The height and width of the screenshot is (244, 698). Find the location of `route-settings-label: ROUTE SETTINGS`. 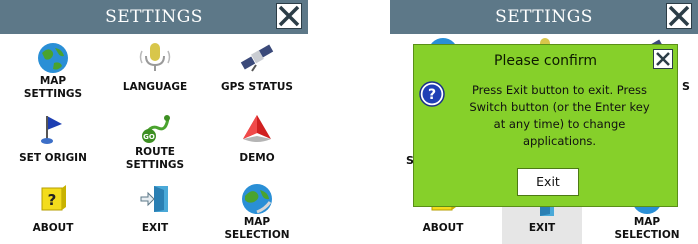

route-settings-label: ROUTE SETTINGS is located at coordinates (155, 158).